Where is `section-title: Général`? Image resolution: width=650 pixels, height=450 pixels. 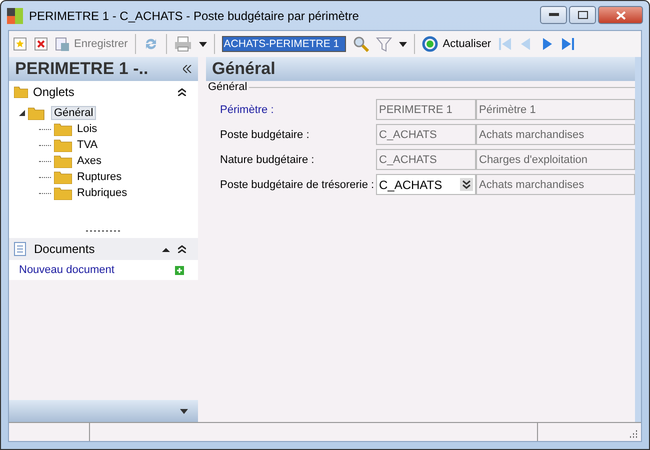 section-title: Général is located at coordinates (244, 69).